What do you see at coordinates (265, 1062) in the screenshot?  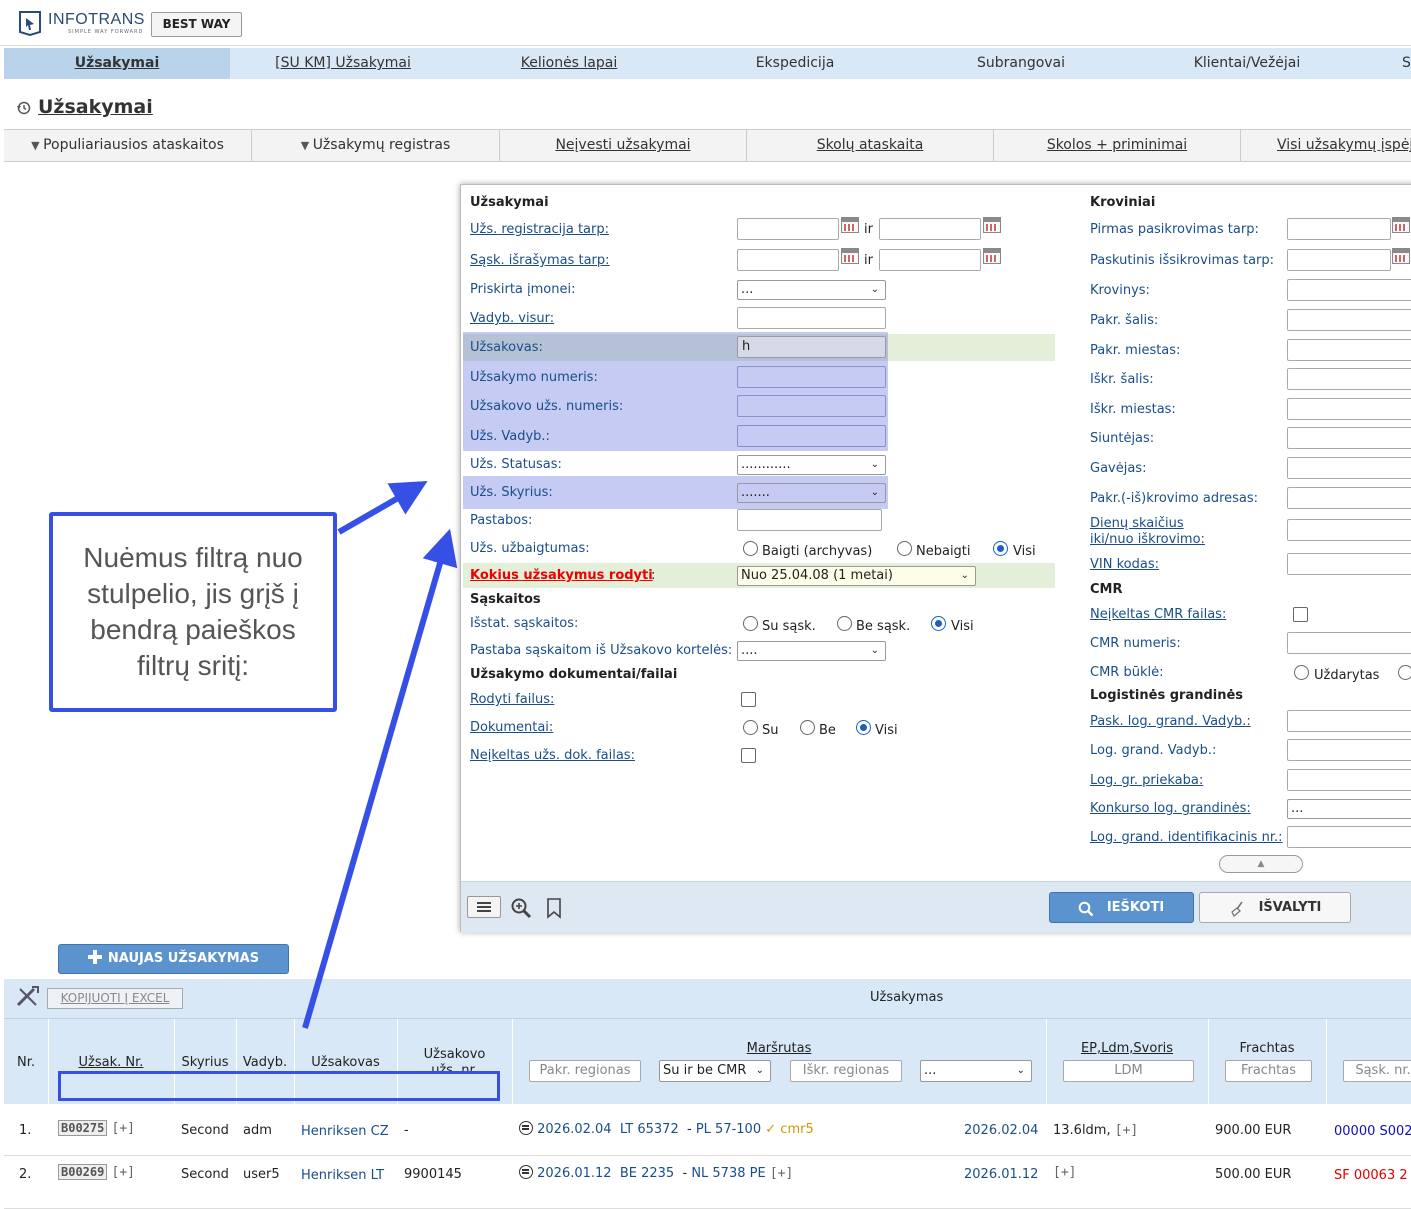 I see `col-manager: Vadyb.` at bounding box center [265, 1062].